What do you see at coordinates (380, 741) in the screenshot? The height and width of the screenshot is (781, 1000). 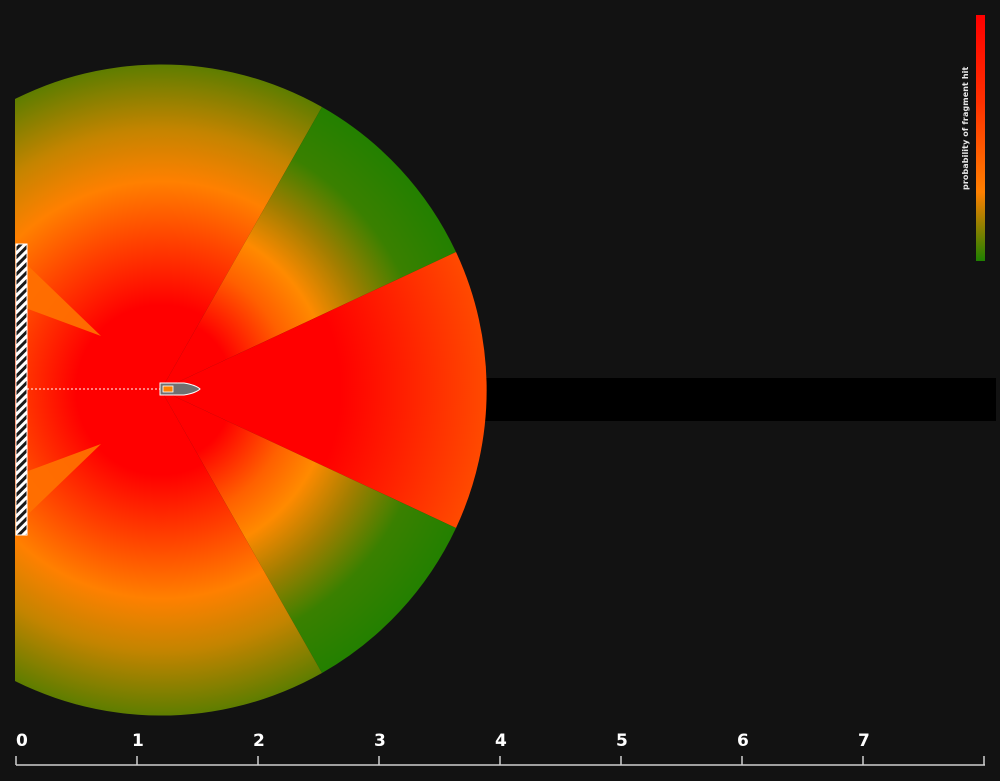 I see `scale-tick-label: 3` at bounding box center [380, 741].